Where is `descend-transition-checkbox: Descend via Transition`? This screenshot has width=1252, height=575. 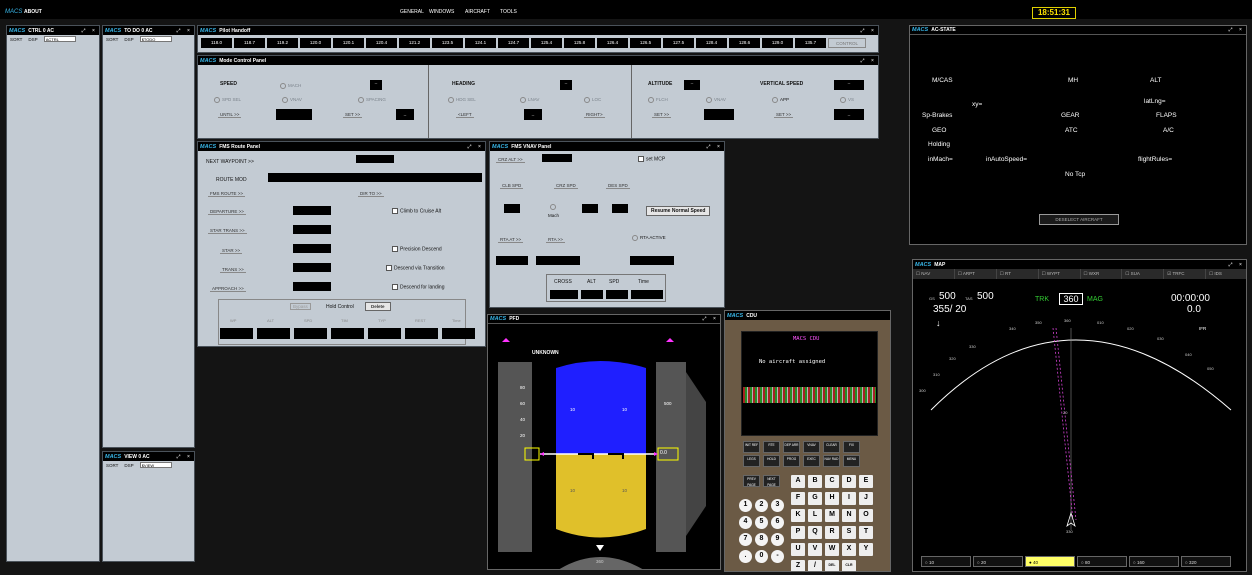
descend-transition-checkbox: Descend via Transition is located at coordinates (415, 268).